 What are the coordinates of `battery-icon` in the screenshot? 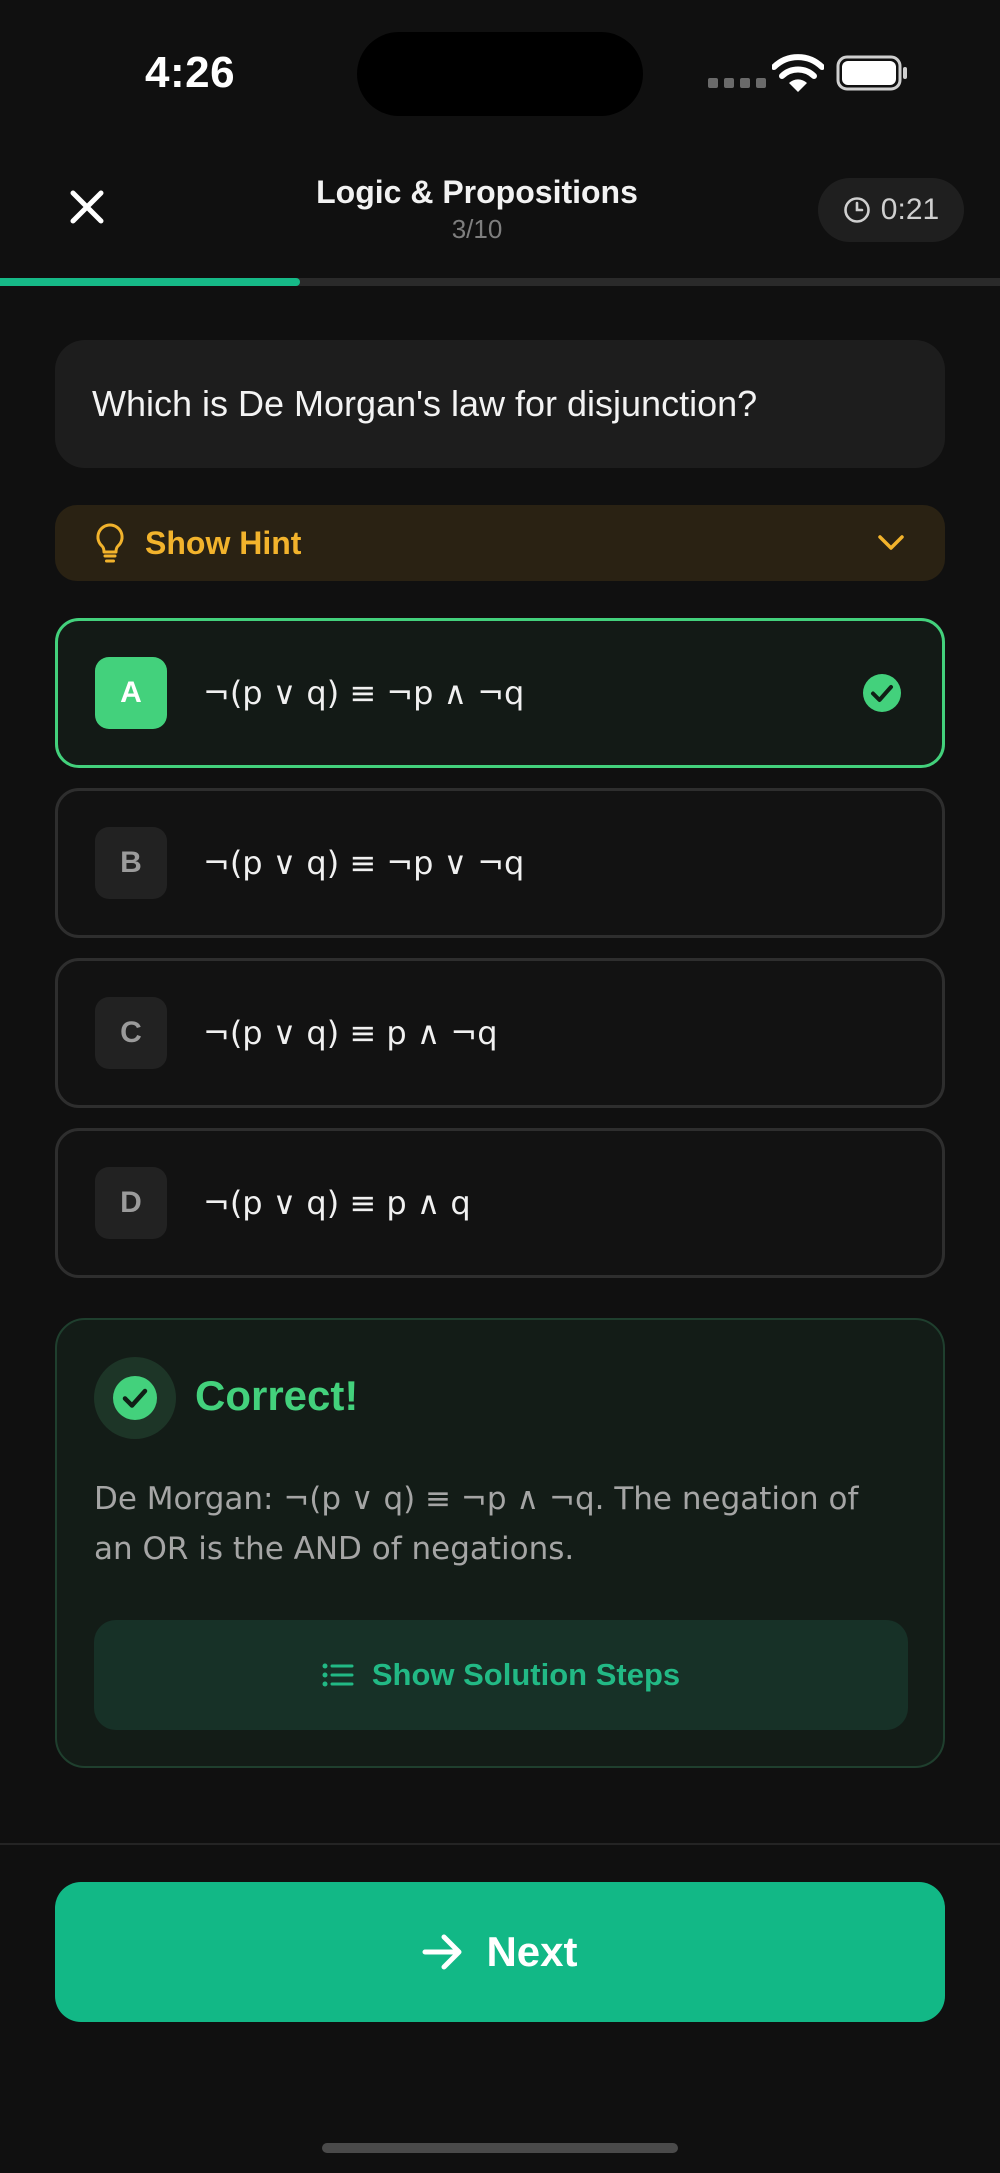 It's located at (871, 73).